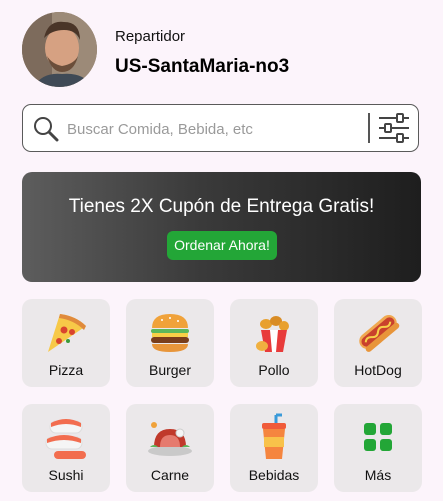 This screenshot has height=501, width=443. Describe the element at coordinates (274, 436) in the screenshot. I see `drink-icon` at that location.